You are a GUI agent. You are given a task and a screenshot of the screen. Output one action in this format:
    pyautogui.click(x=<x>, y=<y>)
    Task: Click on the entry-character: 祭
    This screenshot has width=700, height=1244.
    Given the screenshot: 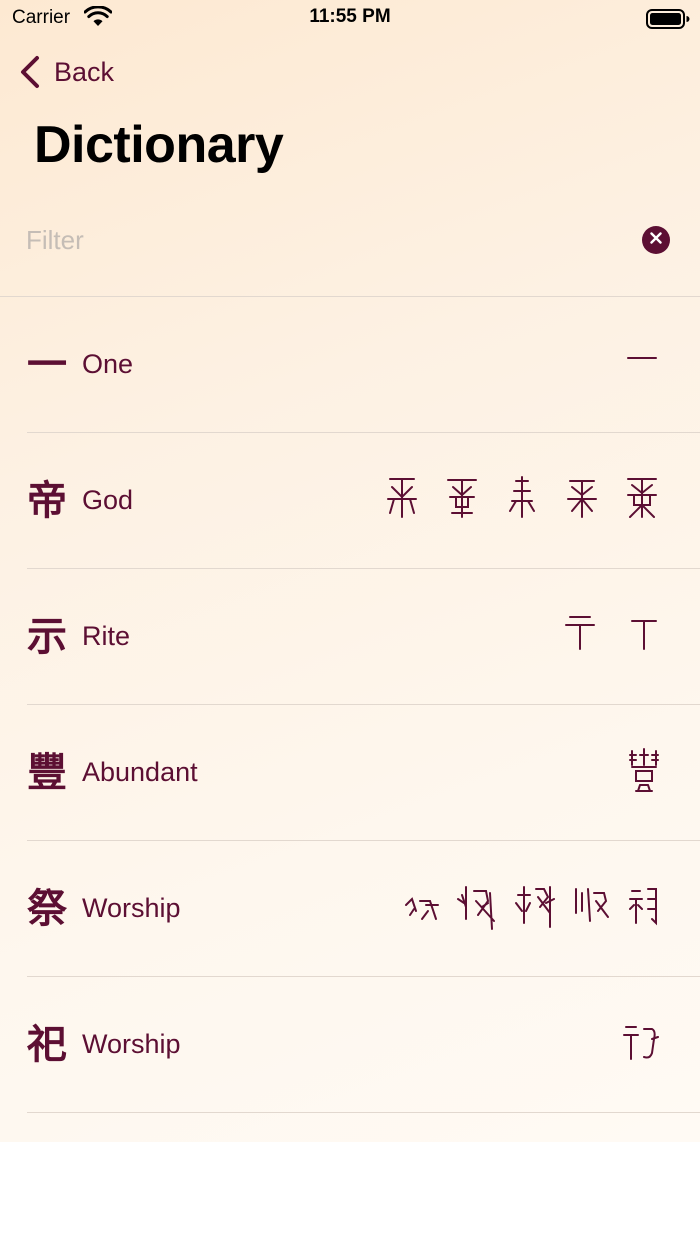 What is the action you would take?
    pyautogui.click(x=47, y=908)
    